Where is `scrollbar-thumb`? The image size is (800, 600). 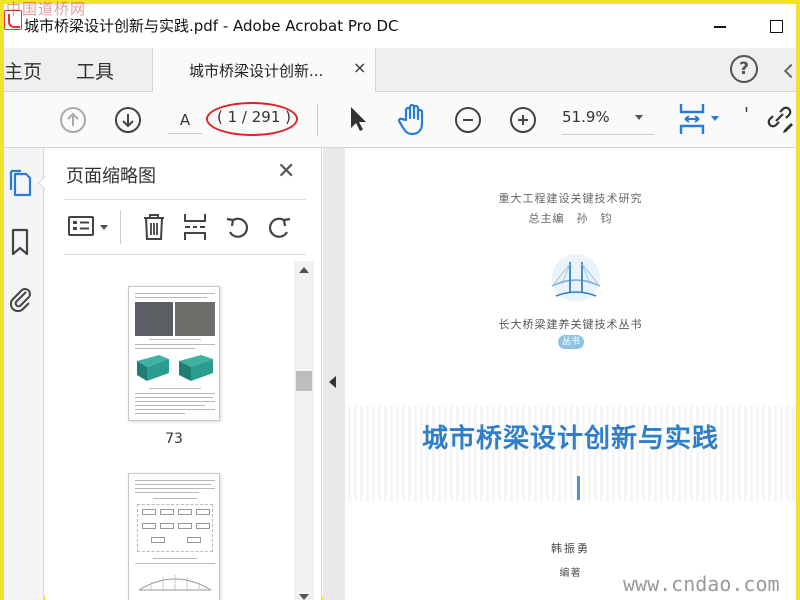 scrollbar-thumb is located at coordinates (304, 381).